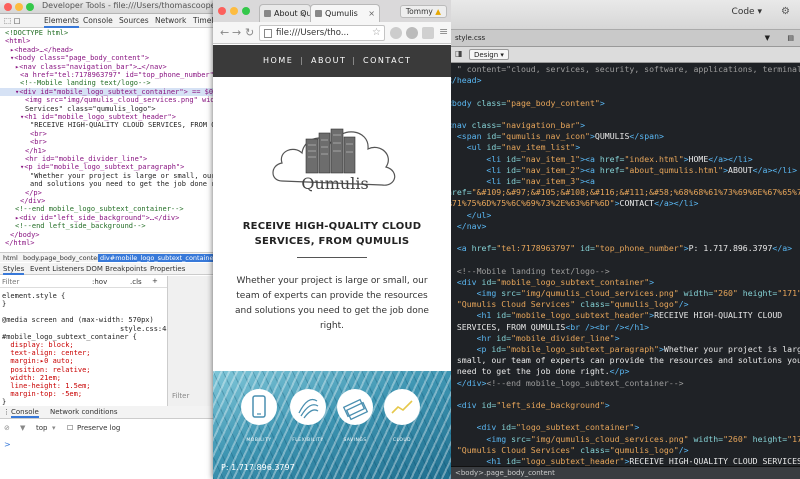 This screenshot has width=800, height=479. What do you see at coordinates (249, 32) in the screenshot?
I see `reload-icon: ↻` at bounding box center [249, 32].